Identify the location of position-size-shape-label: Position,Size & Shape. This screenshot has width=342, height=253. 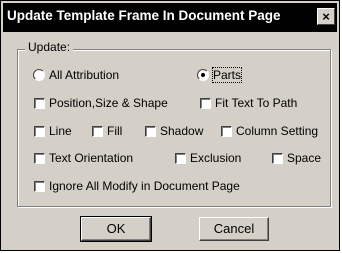
(108, 103).